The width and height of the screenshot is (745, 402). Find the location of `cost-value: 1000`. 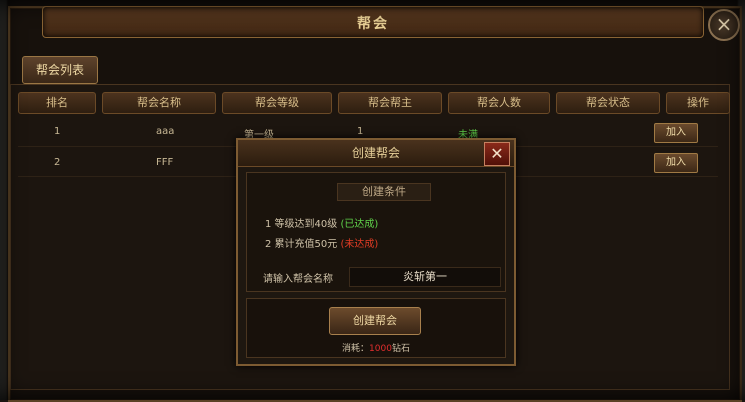

cost-value: 1000 is located at coordinates (380, 349).